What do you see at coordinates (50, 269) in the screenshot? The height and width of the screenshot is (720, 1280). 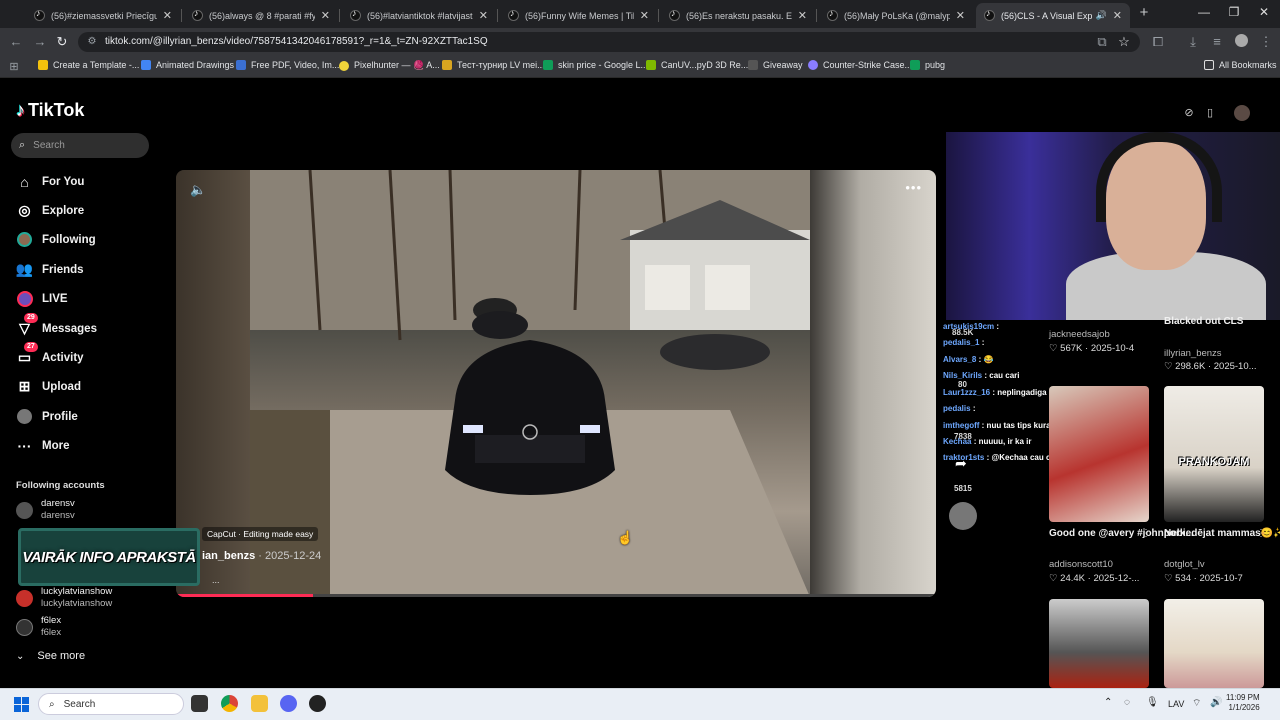 I see `nav-friends: 👥 Friends` at bounding box center [50, 269].